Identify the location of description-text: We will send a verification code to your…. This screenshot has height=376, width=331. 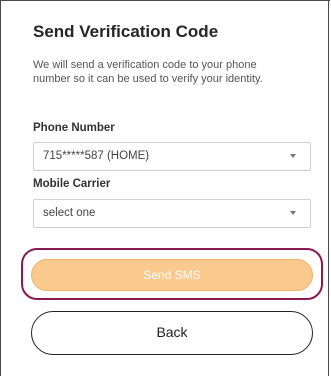
(148, 72).